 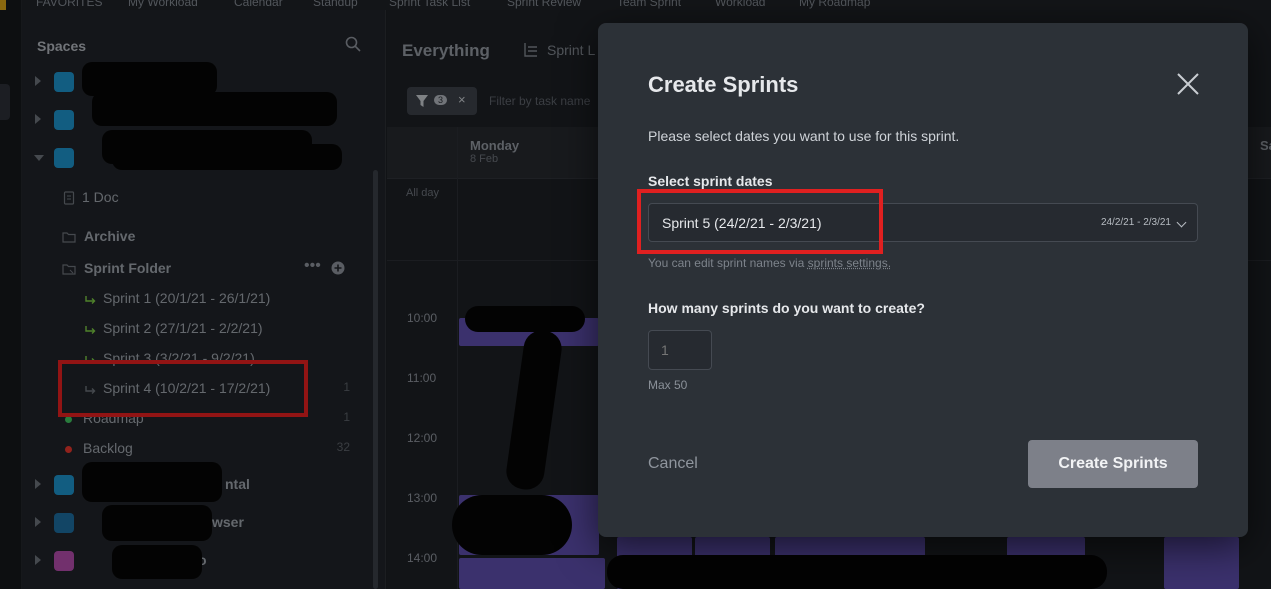 What do you see at coordinates (673, 464) in the screenshot?
I see `cancel-button: Cancel` at bounding box center [673, 464].